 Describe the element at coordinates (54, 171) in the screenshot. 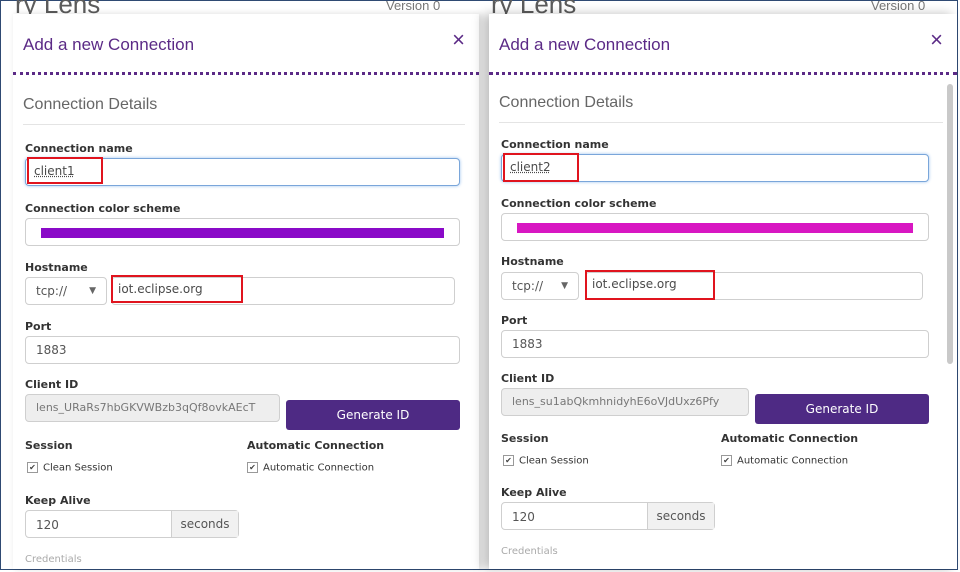

I see `connection-name-value: client1` at that location.